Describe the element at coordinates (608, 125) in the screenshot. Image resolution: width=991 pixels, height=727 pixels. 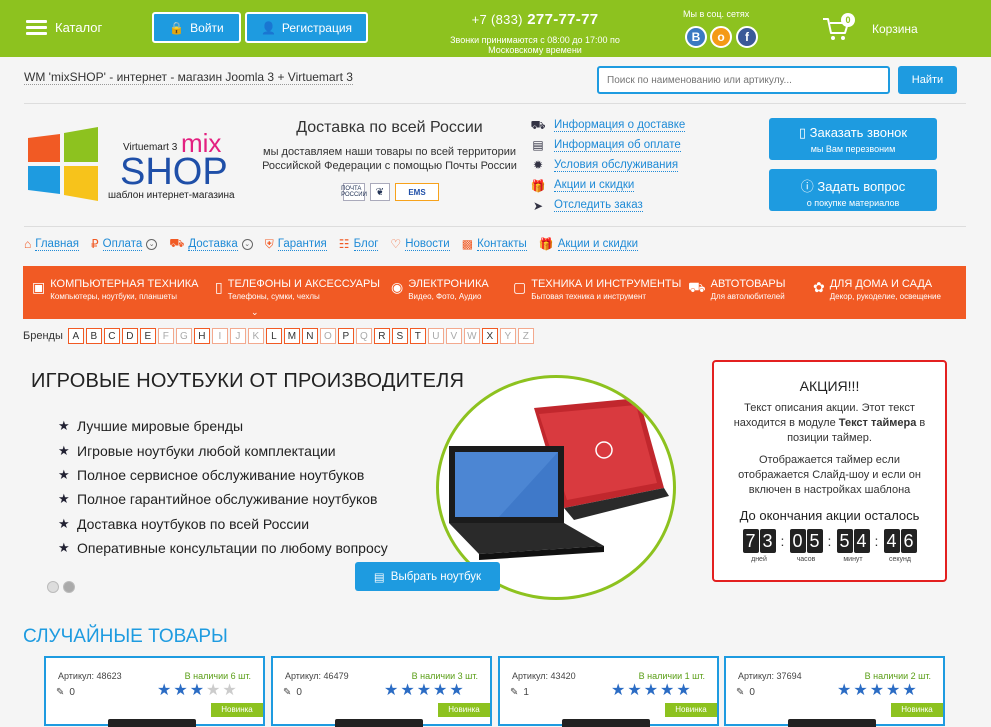
I see `info-link-delivery: ⛟ Информация о доставке` at that location.